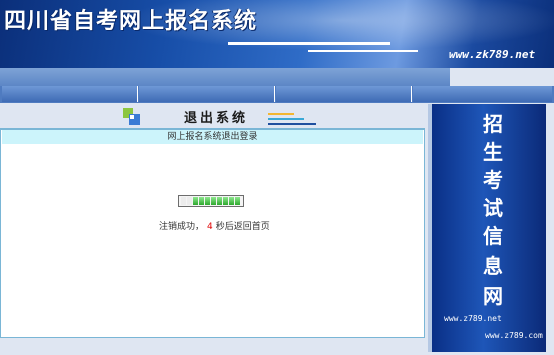 The image size is (554, 355). Describe the element at coordinates (514, 335) in the screenshot. I see `banner-url: www.z789.com` at that location.